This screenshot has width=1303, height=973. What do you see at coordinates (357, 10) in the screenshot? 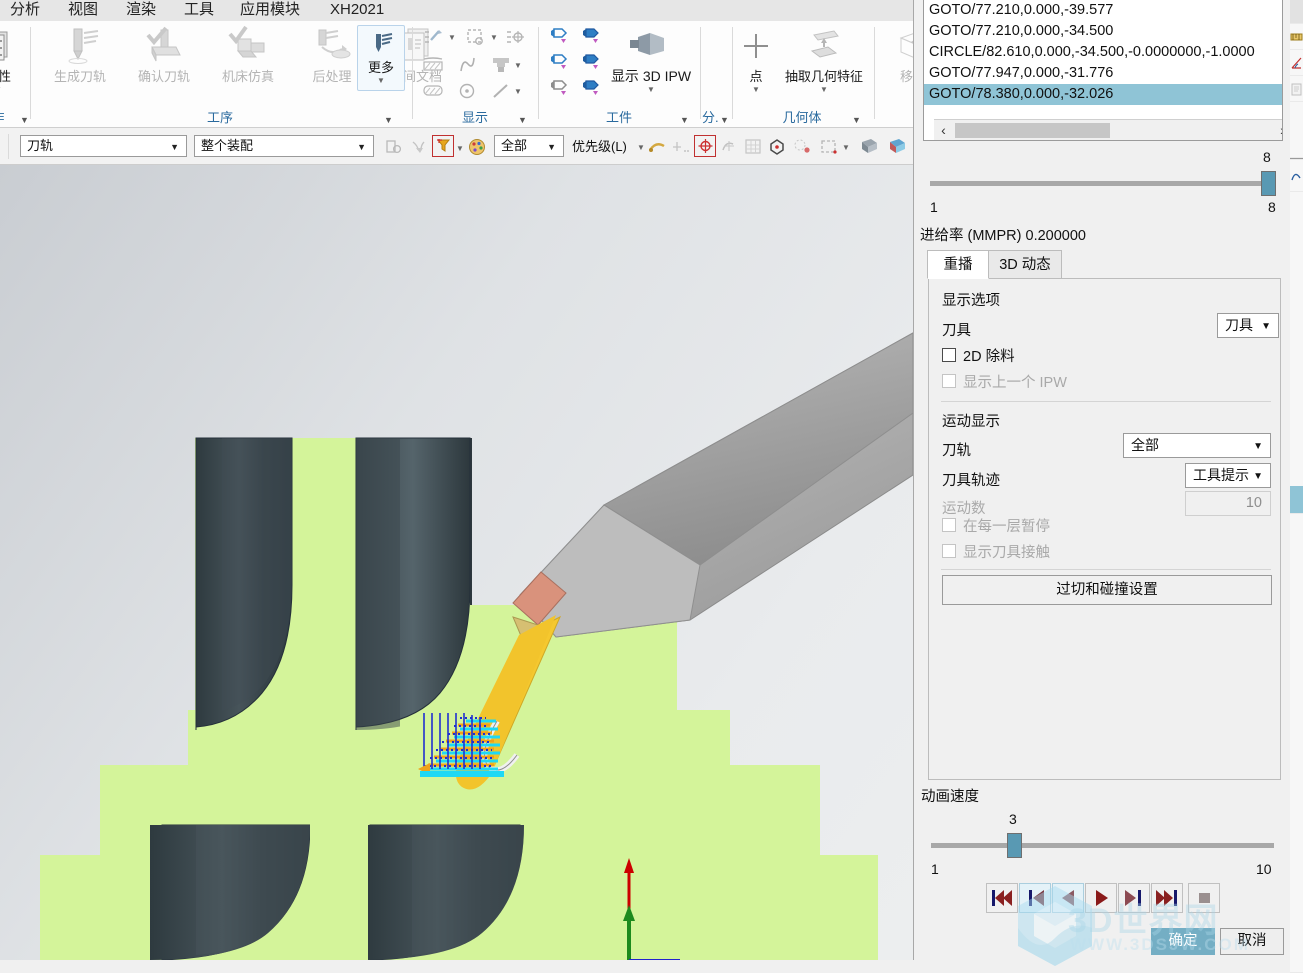
I see `menu-item-xh2021: XH2021` at bounding box center [357, 10].